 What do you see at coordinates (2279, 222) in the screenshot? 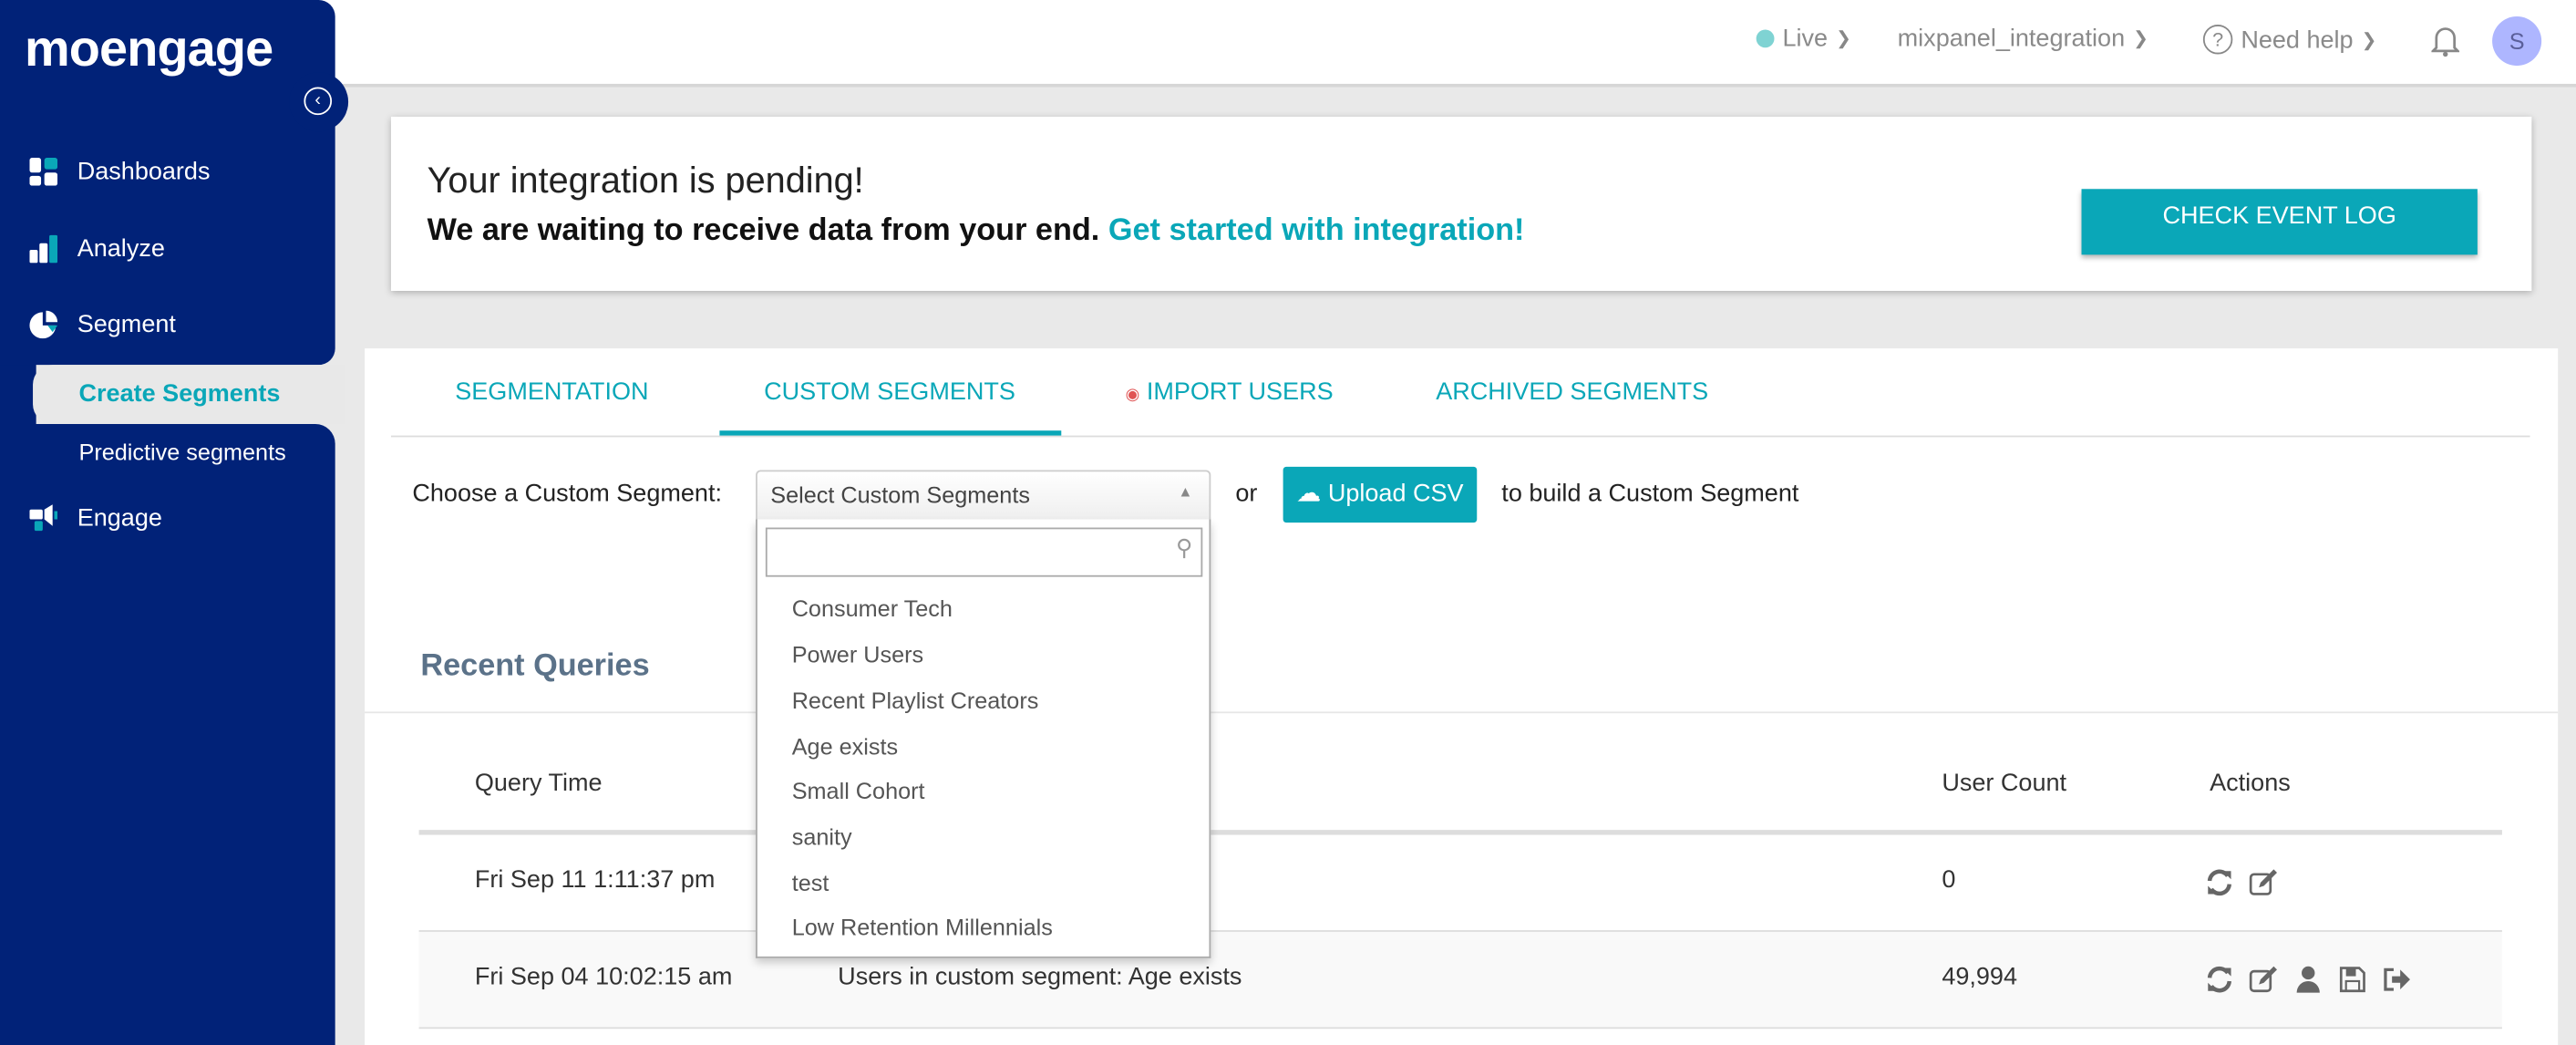
I see `check-event-log-button: CHECK EVENT LOG` at bounding box center [2279, 222].